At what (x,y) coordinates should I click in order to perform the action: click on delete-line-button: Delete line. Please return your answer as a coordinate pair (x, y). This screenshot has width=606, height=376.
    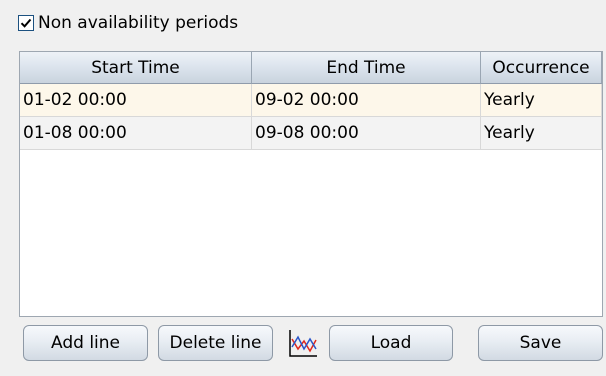
    Looking at the image, I should click on (215, 343).